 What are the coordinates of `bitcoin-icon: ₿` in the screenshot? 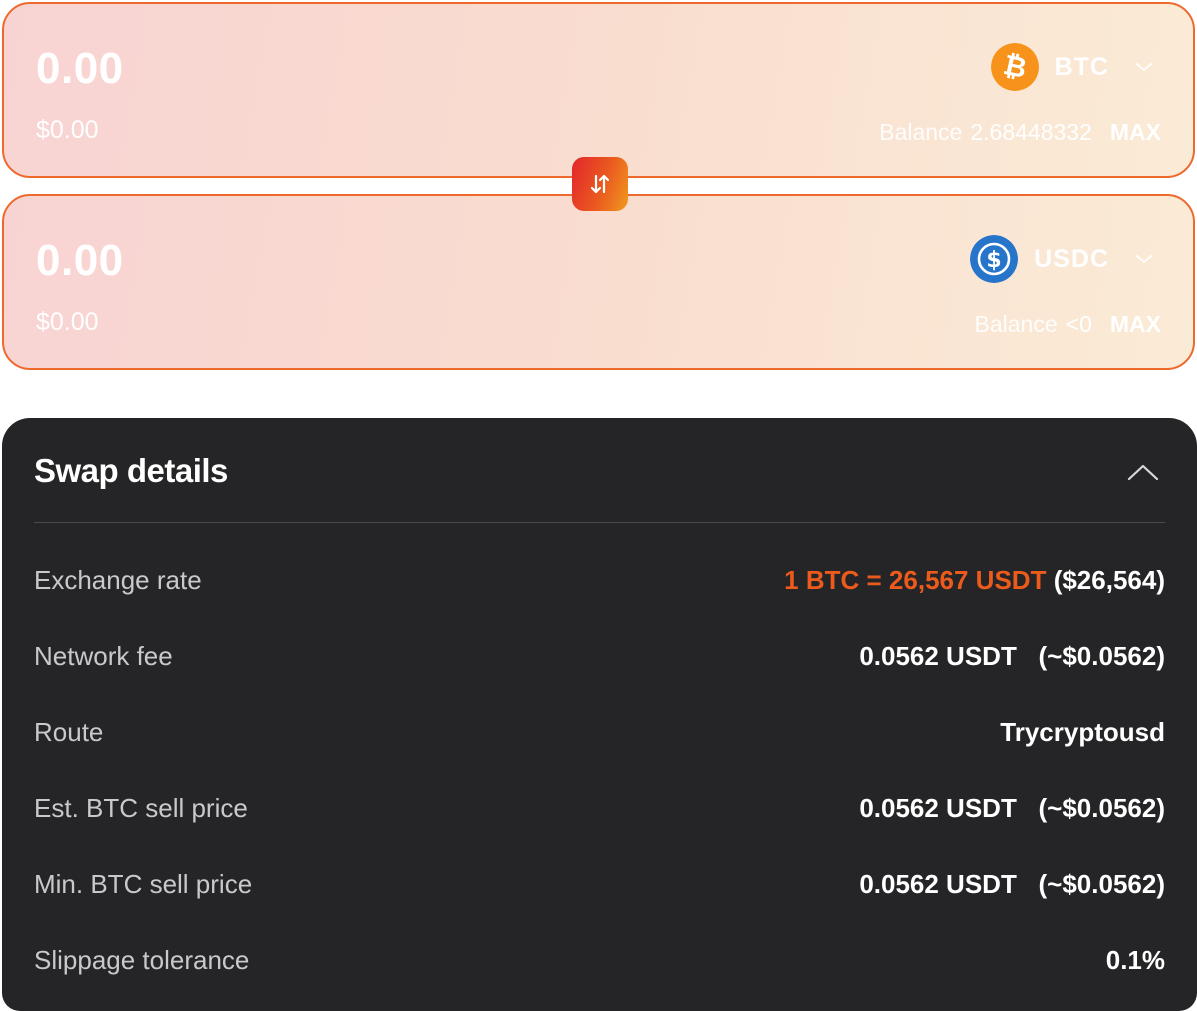 It's located at (1014, 67).